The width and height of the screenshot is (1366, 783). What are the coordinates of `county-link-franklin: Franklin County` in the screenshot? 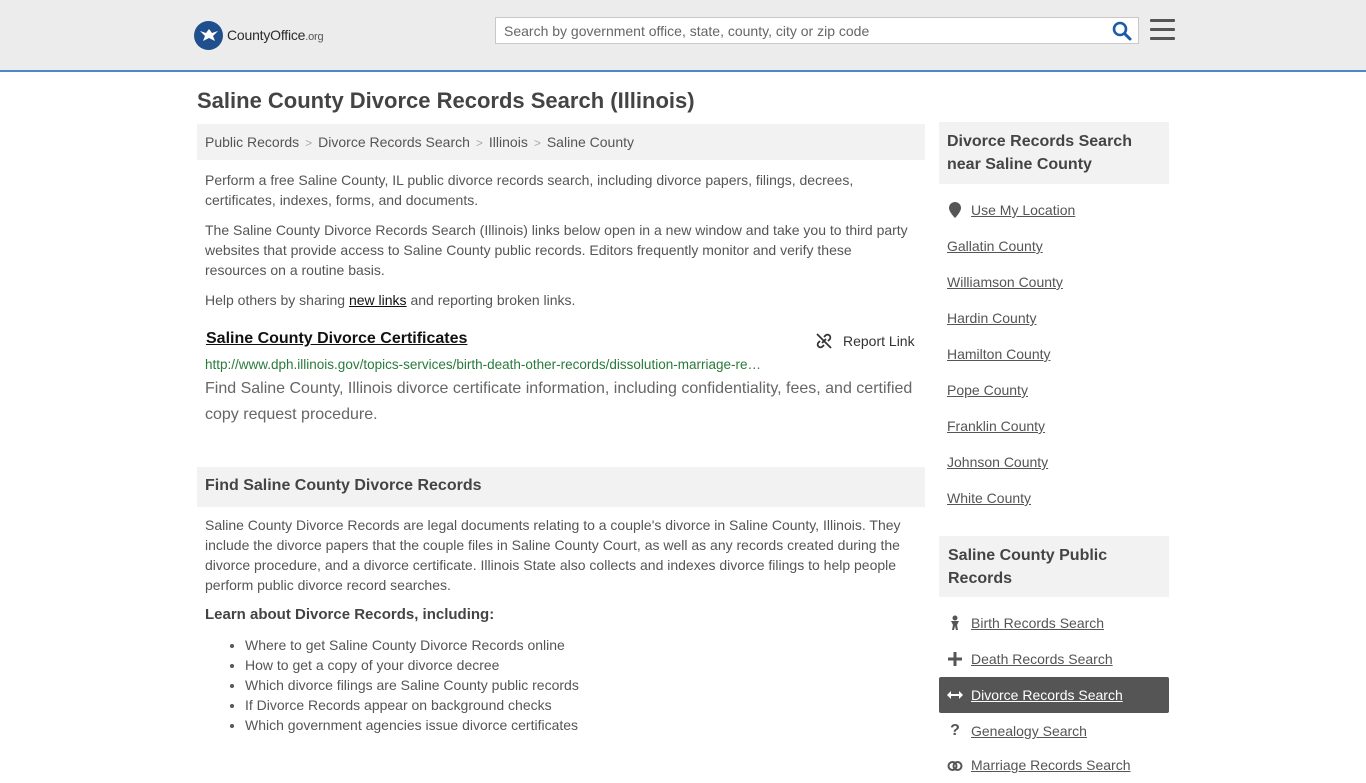 It's located at (996, 426).